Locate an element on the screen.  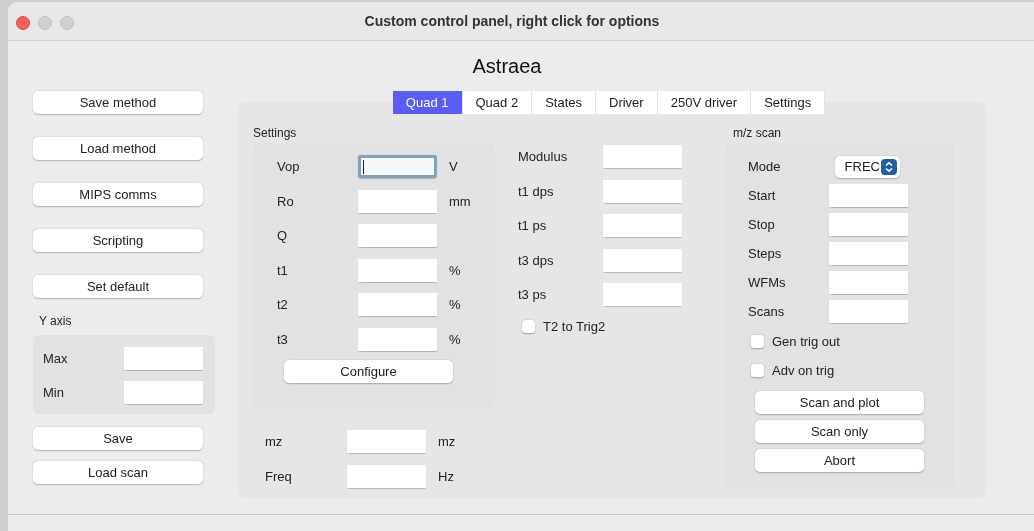
tab: Driver is located at coordinates (627, 102).